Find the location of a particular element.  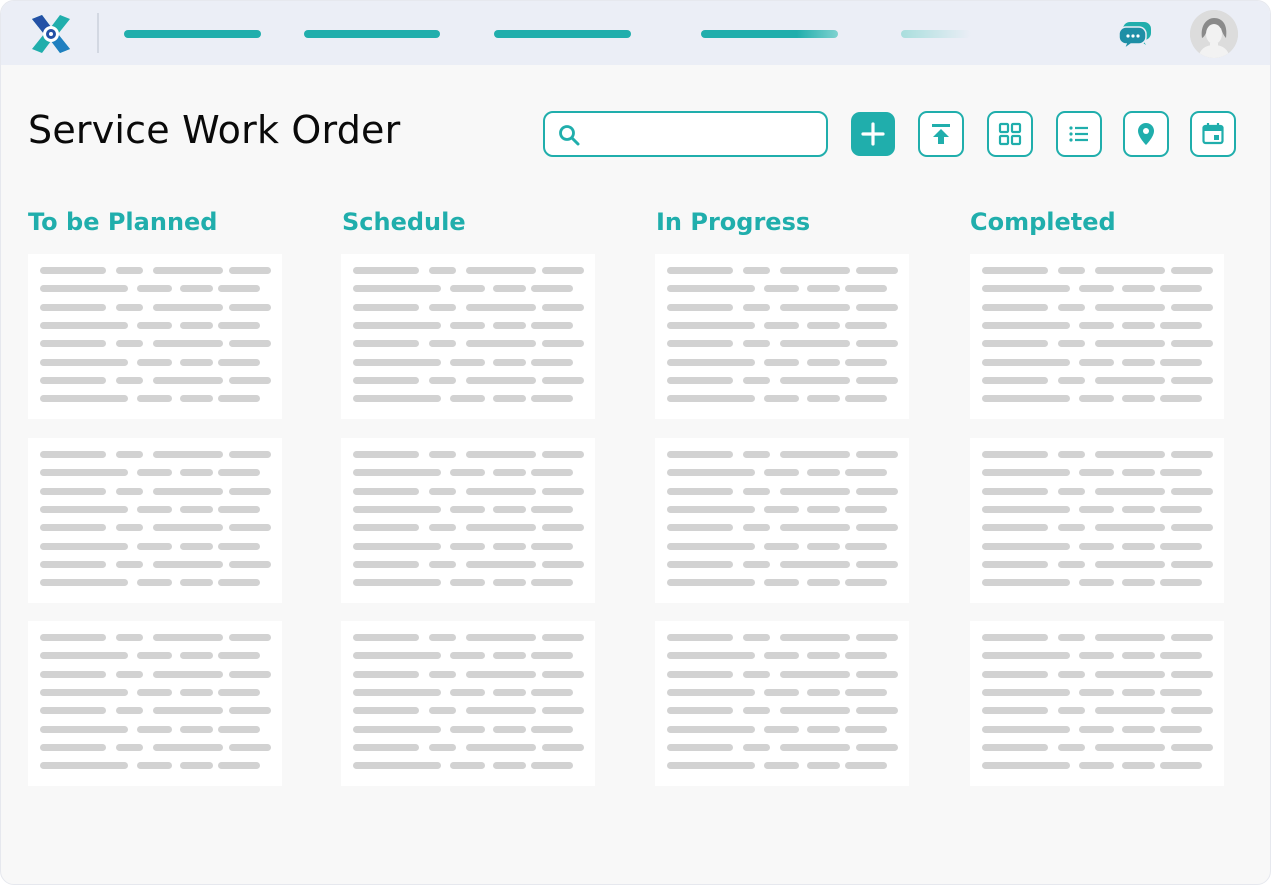

list-view-button is located at coordinates (1079, 134).